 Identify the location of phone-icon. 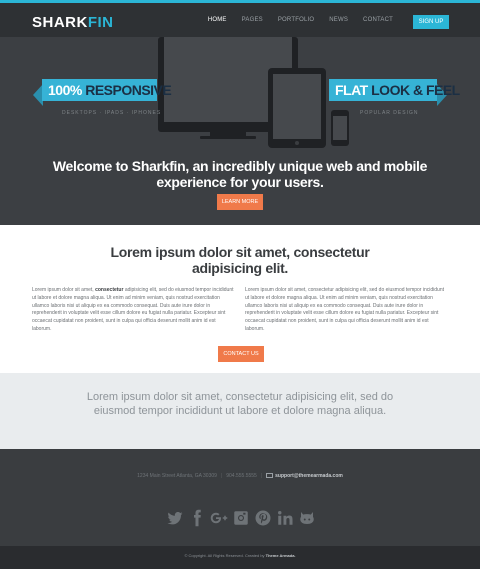
(340, 128).